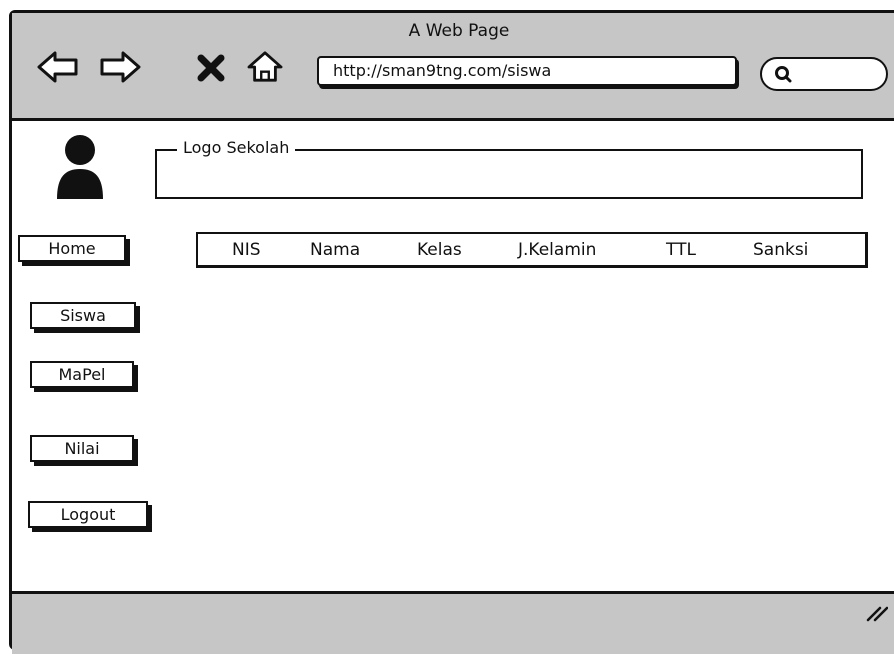 Image resolution: width=894 pixels, height=654 pixels. What do you see at coordinates (681, 250) in the screenshot?
I see `column-header-ttl: TTL` at bounding box center [681, 250].